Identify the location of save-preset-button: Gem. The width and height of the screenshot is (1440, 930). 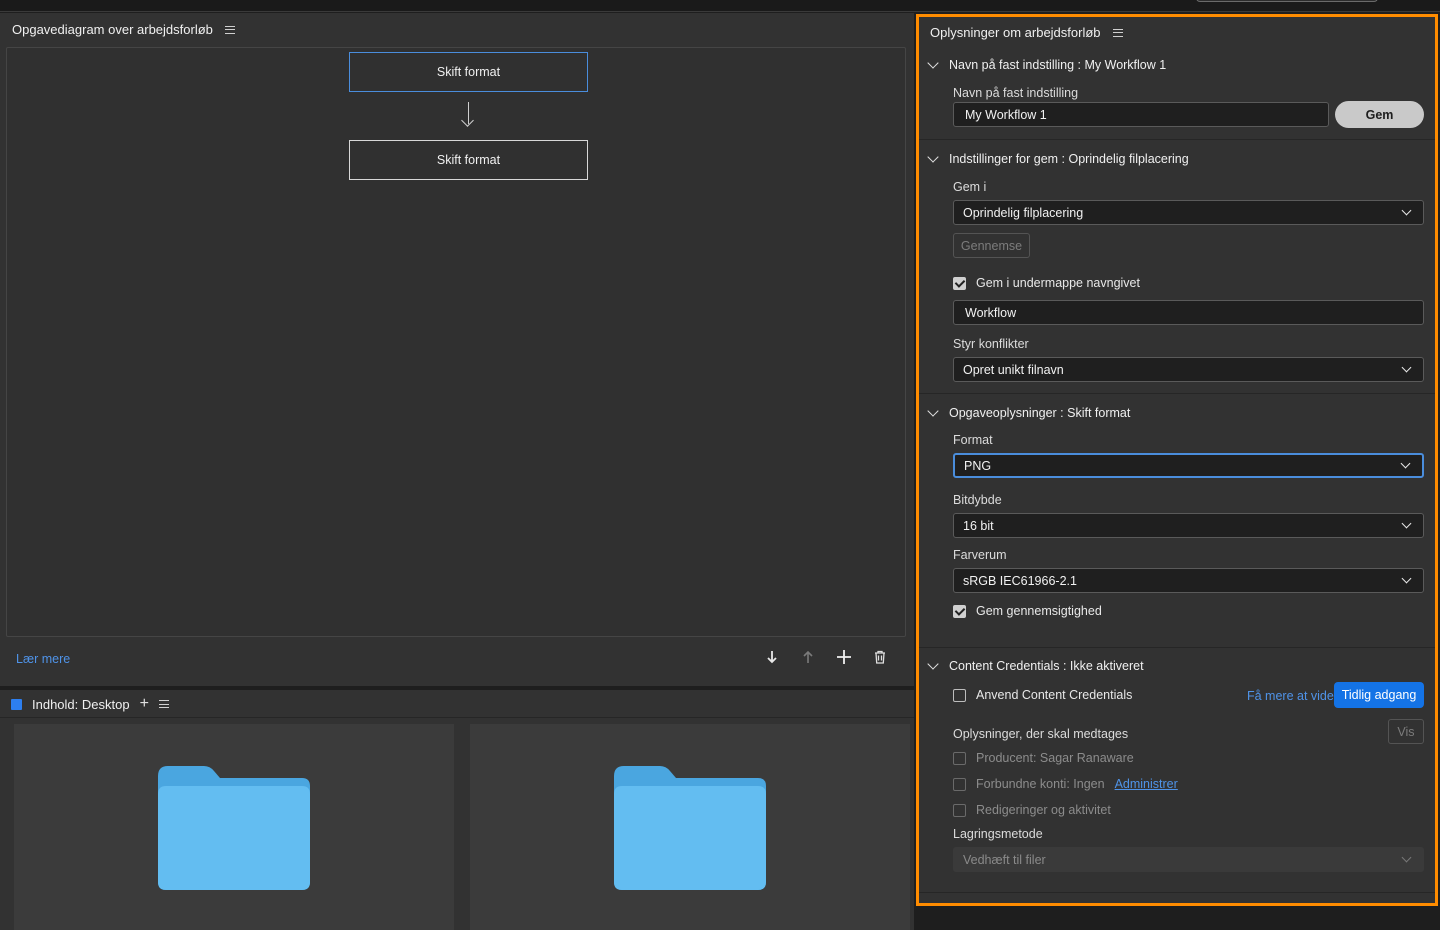
(1379, 114).